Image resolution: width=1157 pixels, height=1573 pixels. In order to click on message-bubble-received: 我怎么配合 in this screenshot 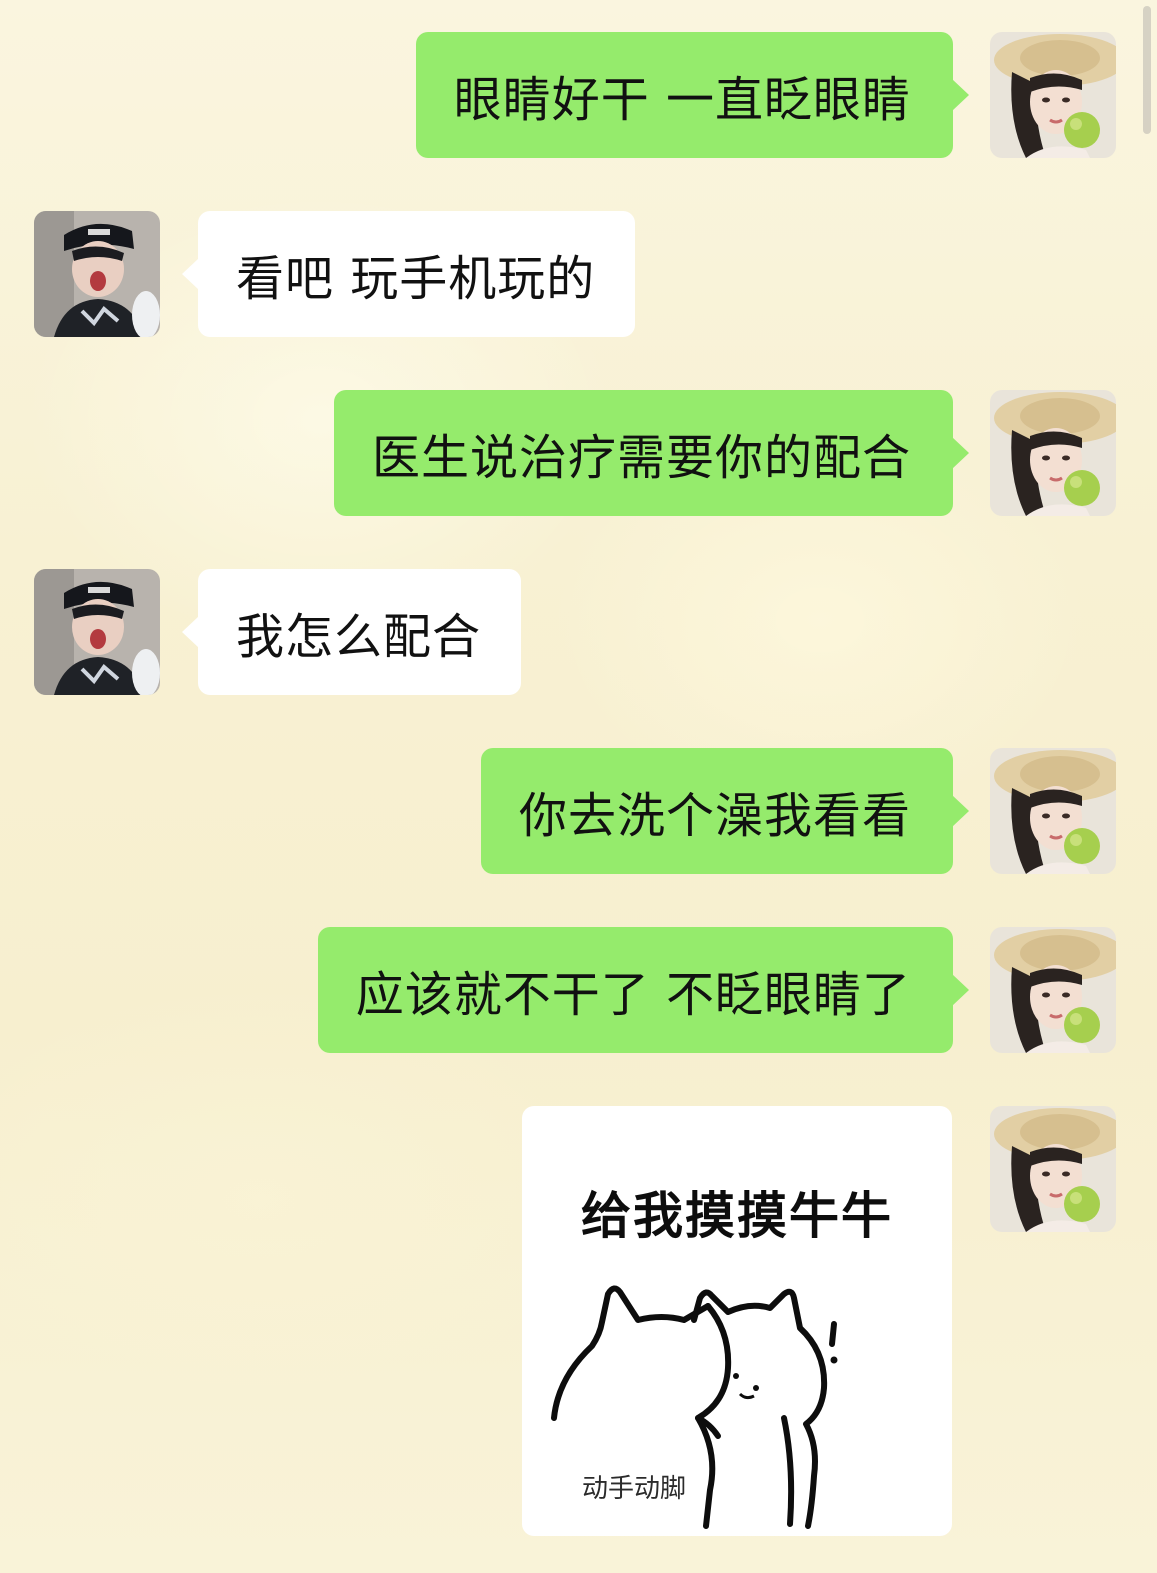, I will do `click(351, 632)`.